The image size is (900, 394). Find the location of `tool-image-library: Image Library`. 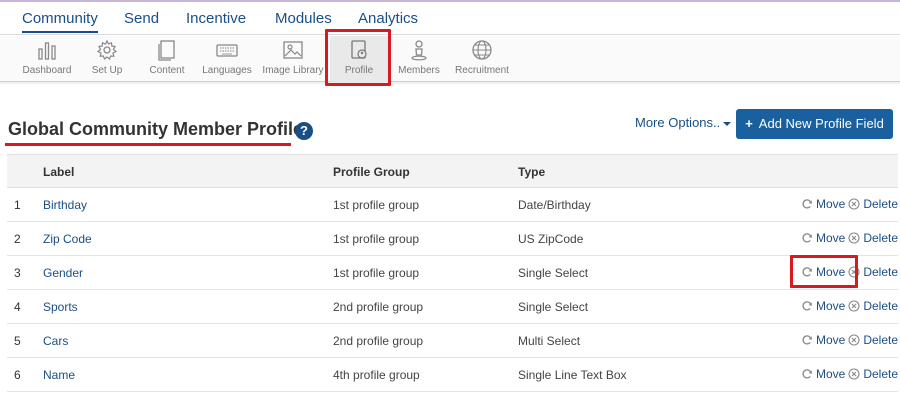

tool-image-library: Image Library is located at coordinates (293, 59).